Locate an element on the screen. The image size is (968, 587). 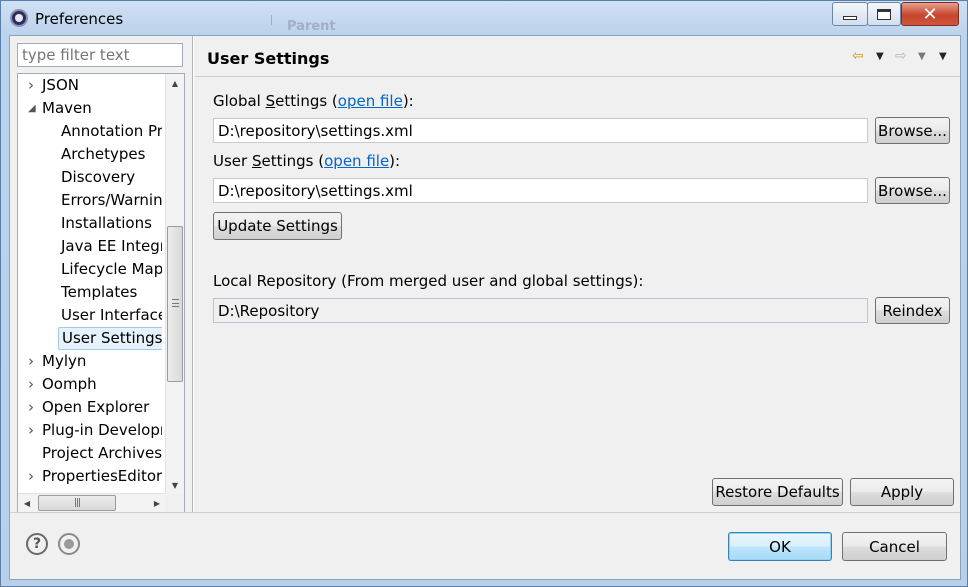
update-settings-button: Update Settings is located at coordinates (277, 226).